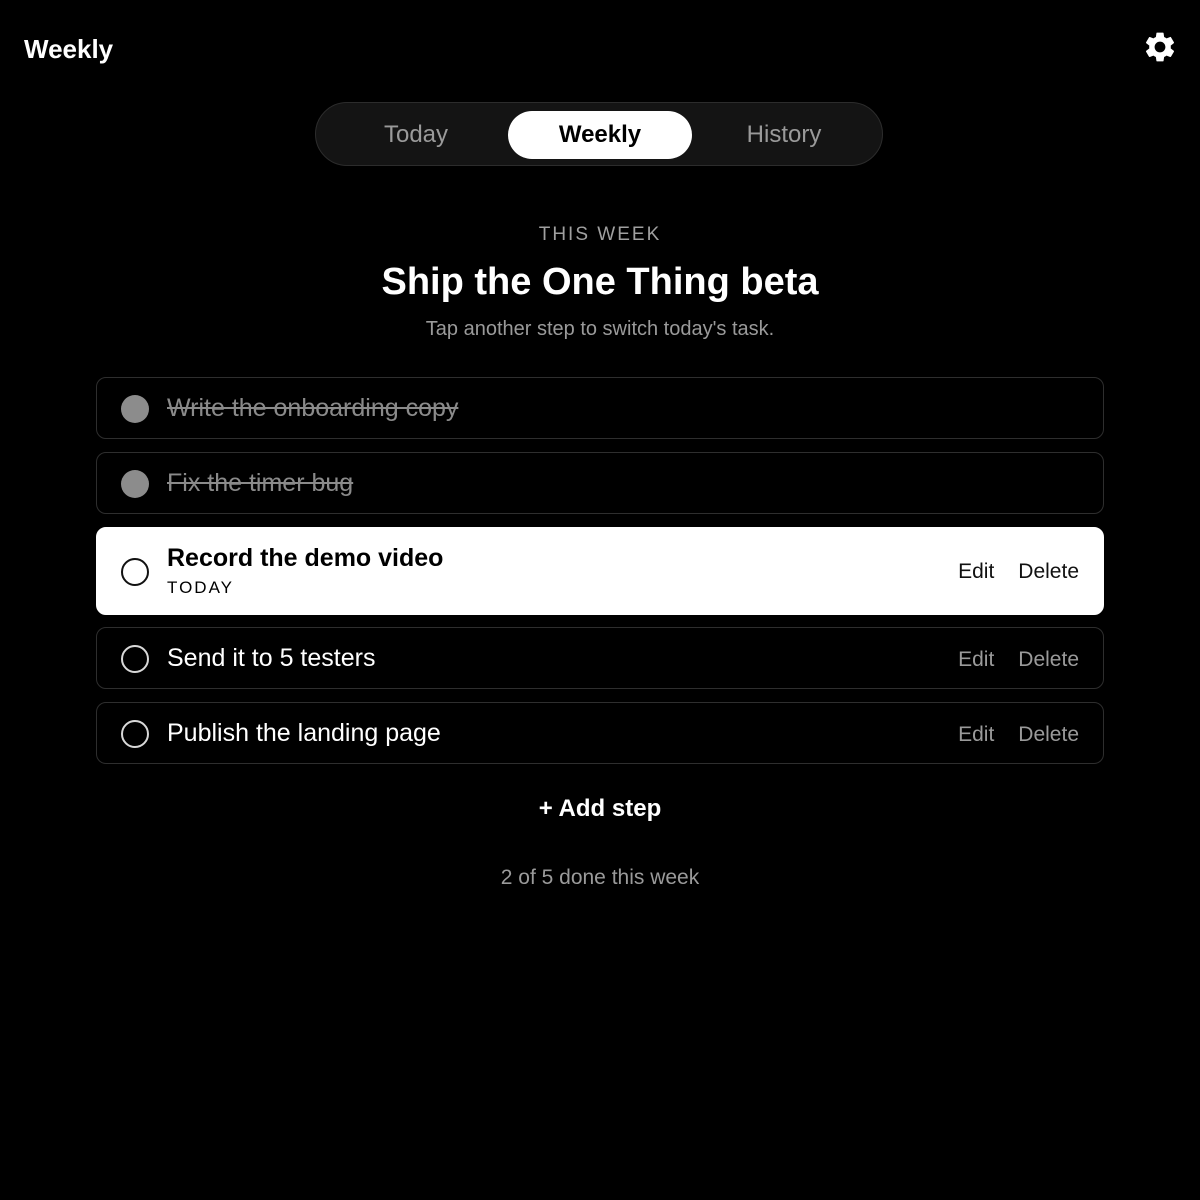  What do you see at coordinates (416, 135) in the screenshot?
I see `tab-today: Today` at bounding box center [416, 135].